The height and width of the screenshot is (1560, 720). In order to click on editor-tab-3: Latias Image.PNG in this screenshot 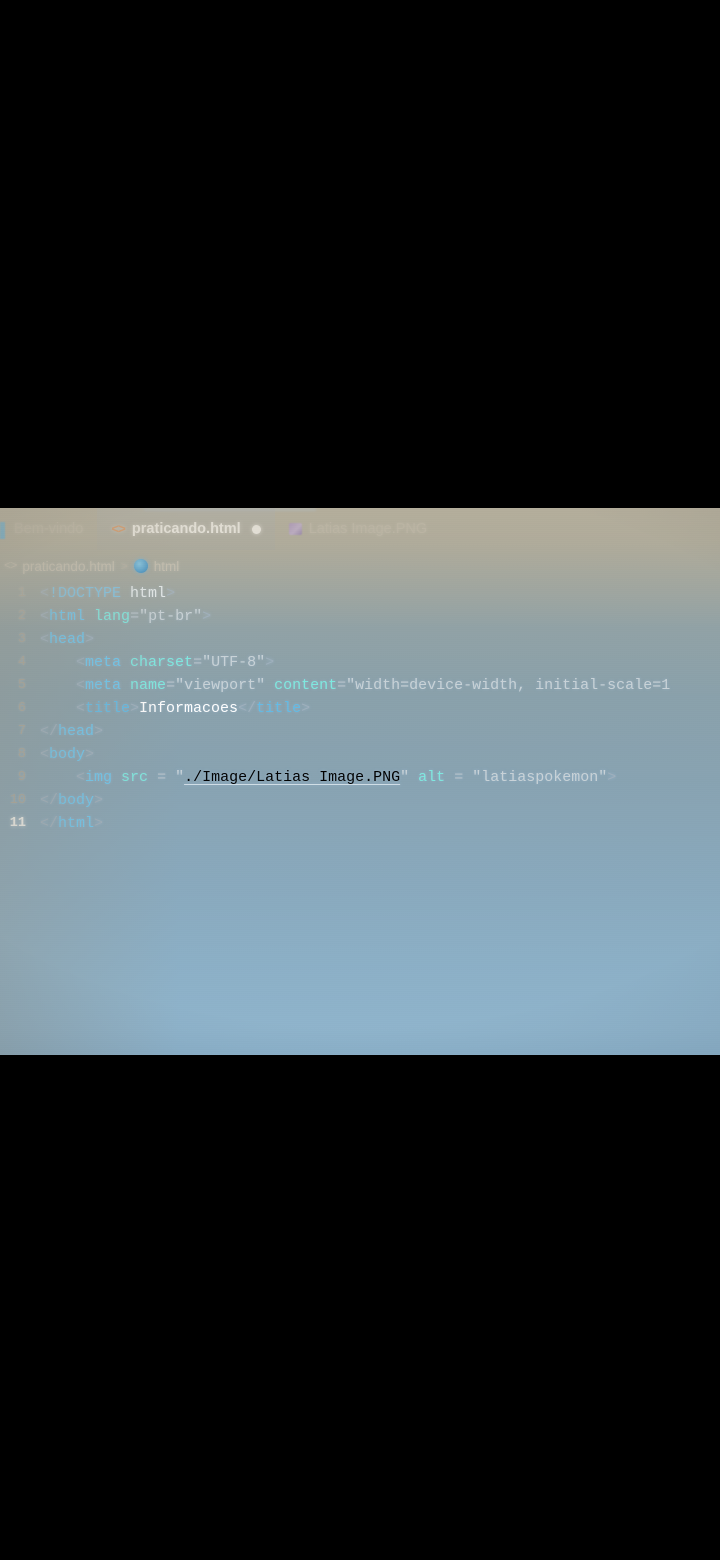, I will do `click(358, 529)`.